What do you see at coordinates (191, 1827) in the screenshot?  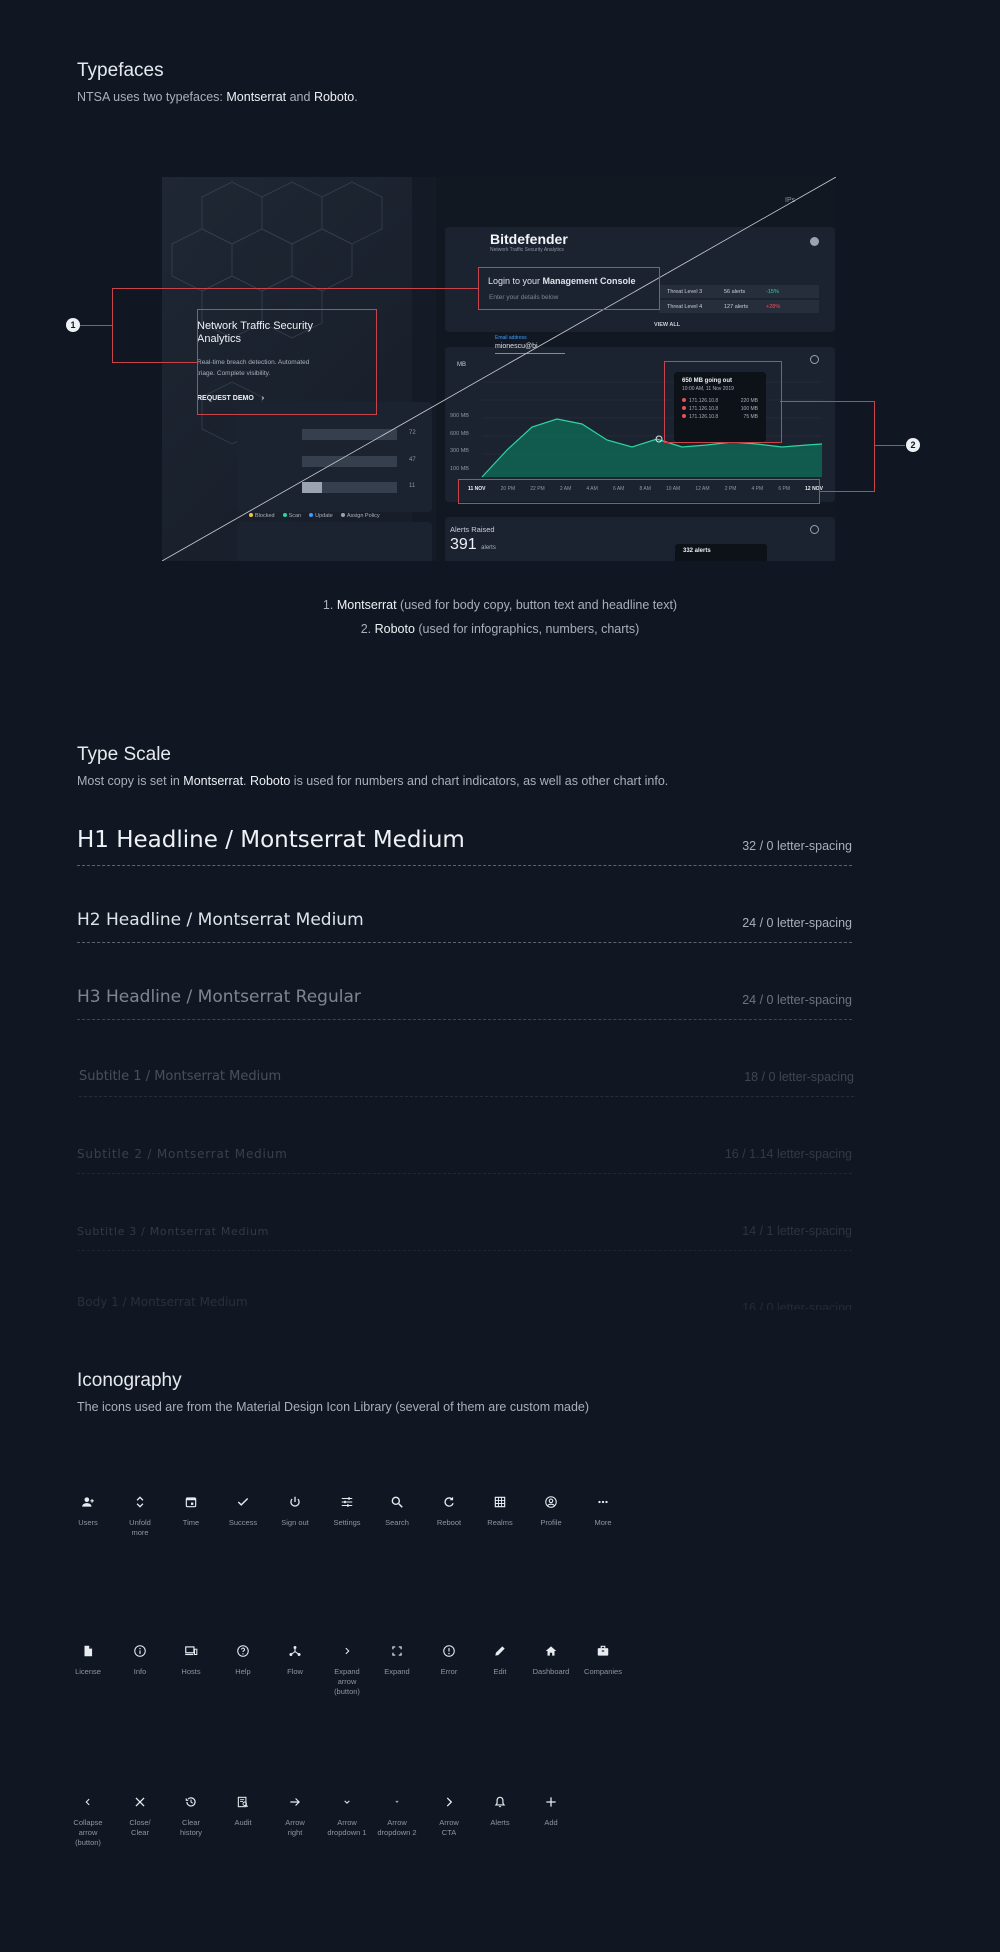 I see `icon-label: Clear history` at bounding box center [191, 1827].